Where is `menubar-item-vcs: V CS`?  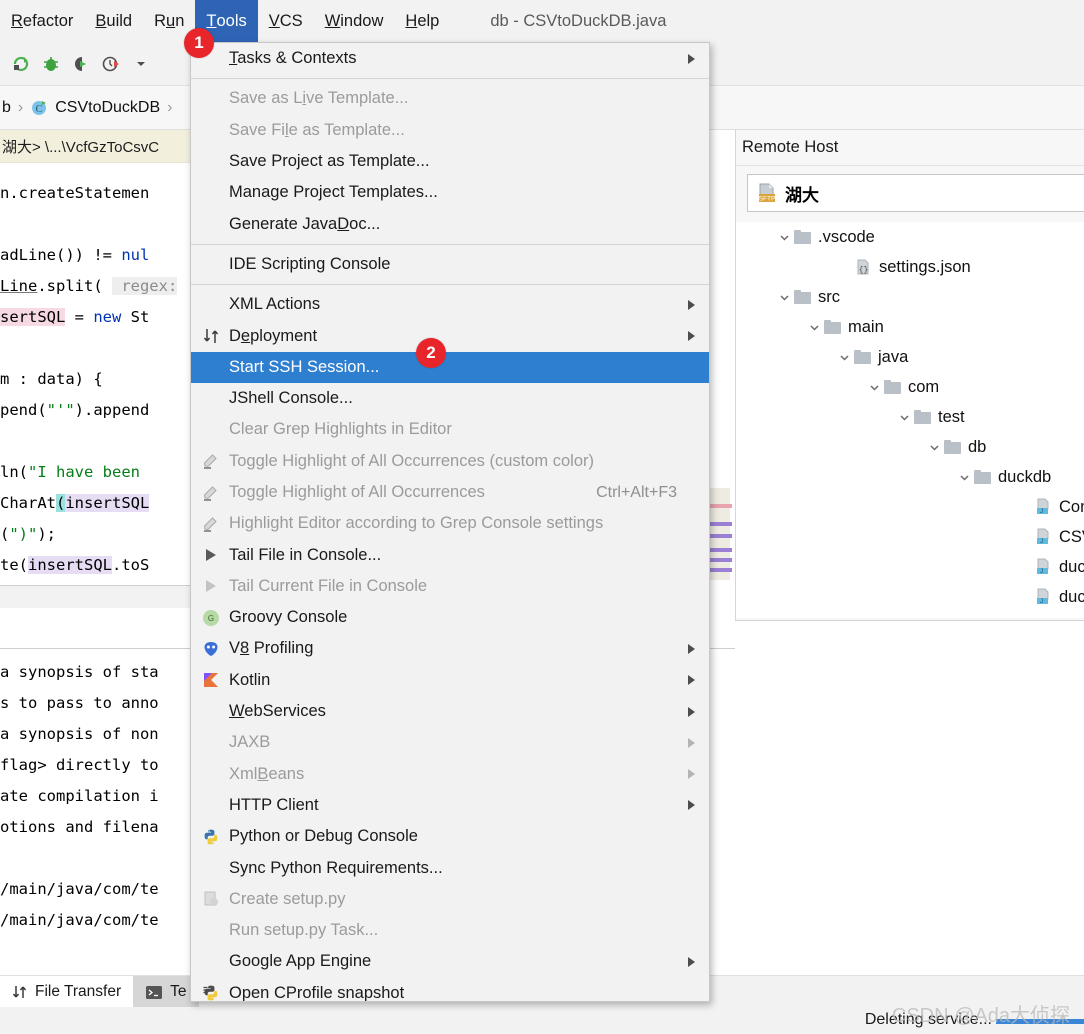 menubar-item-vcs: V CS is located at coordinates (286, 21).